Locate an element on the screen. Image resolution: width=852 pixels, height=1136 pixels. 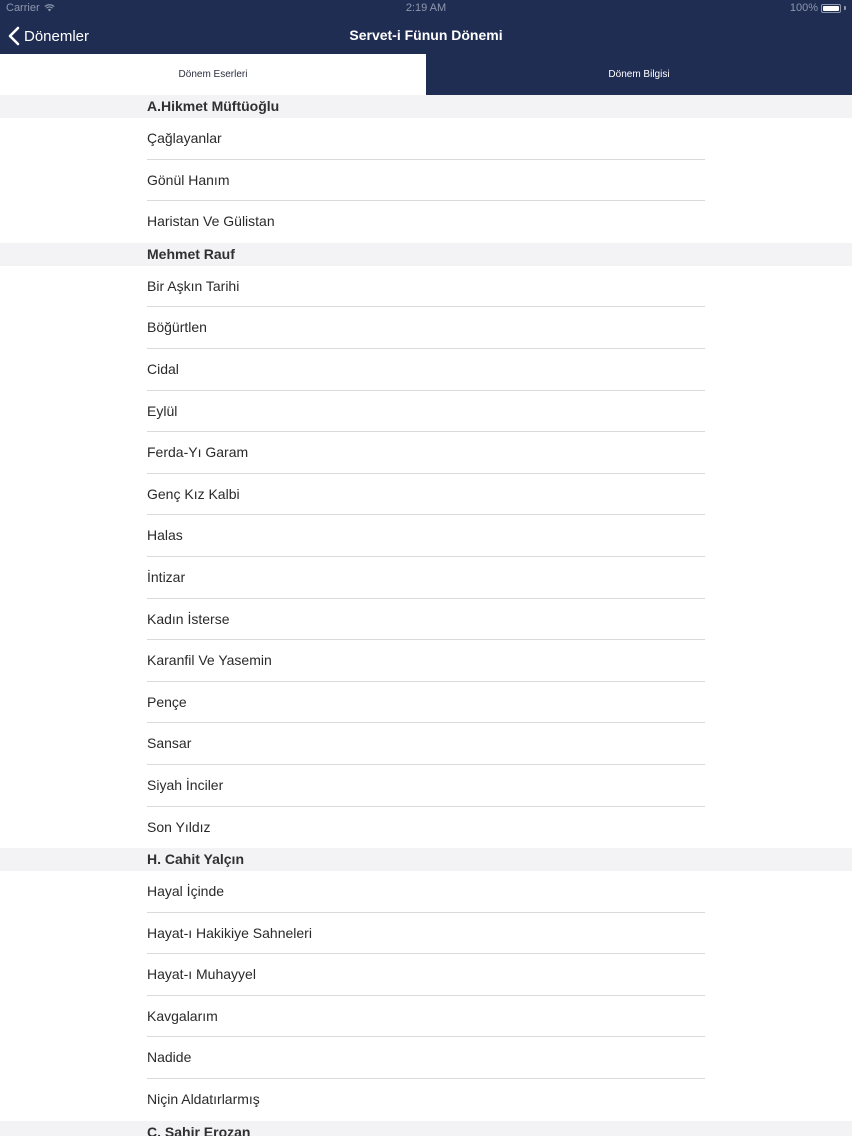
list-item: Böğürtlen is located at coordinates (426, 328).